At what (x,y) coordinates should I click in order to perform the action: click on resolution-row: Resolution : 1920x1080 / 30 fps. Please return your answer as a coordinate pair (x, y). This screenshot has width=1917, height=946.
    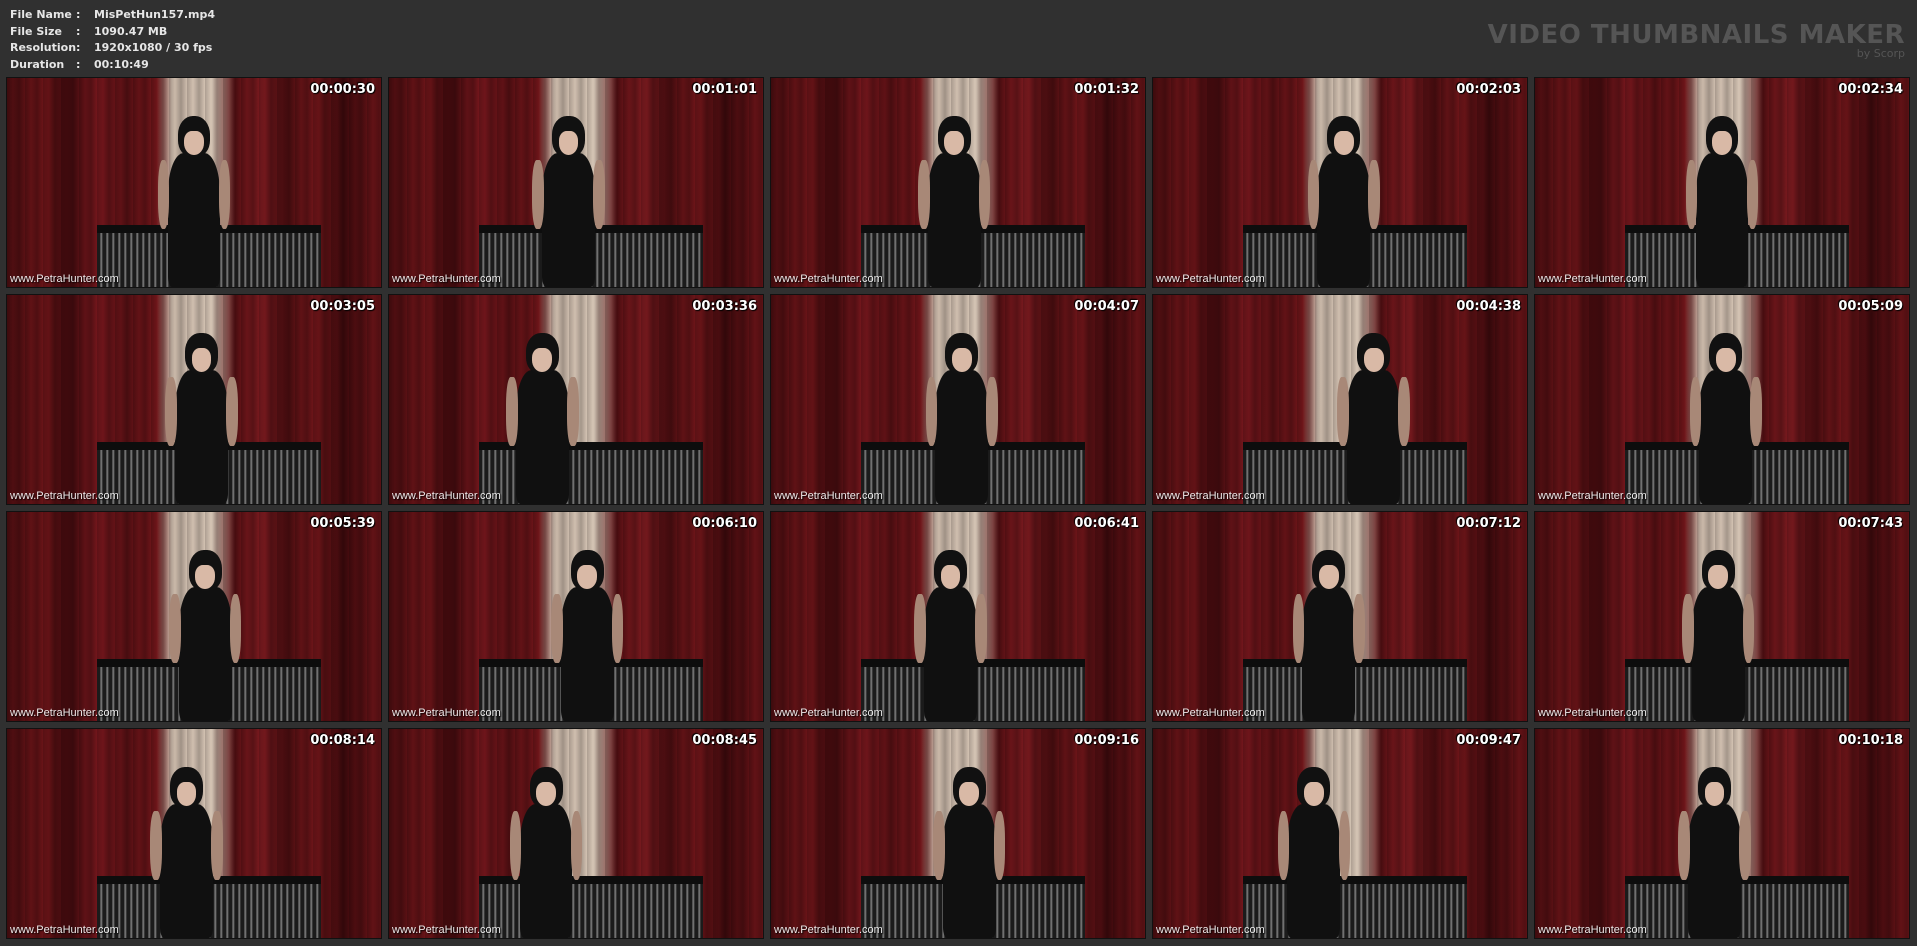
    Looking at the image, I should click on (112, 48).